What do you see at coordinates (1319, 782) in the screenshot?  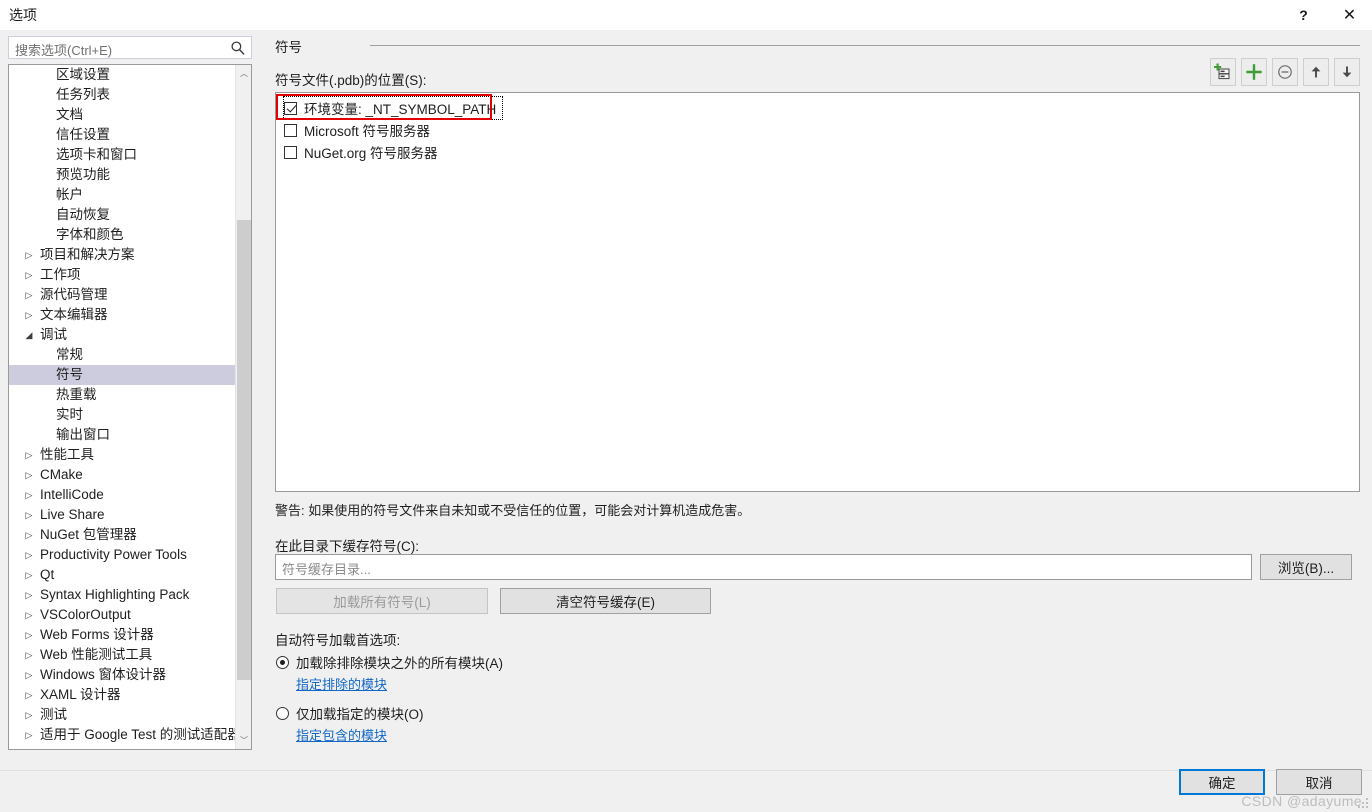 I see `cancel-button: 取消` at bounding box center [1319, 782].